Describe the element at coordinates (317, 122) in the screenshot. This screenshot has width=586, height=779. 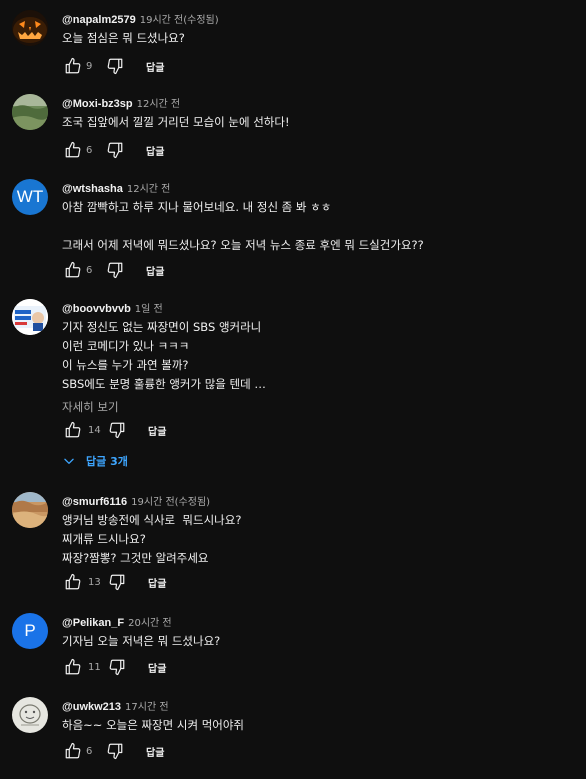
I see `comment-text: 조국 집앞에서 낄낄 거리던 모습이 눈에 선하다!` at that location.